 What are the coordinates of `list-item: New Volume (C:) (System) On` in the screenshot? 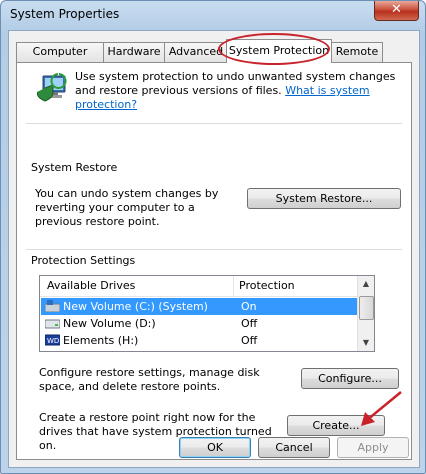 It's located at (201, 306).